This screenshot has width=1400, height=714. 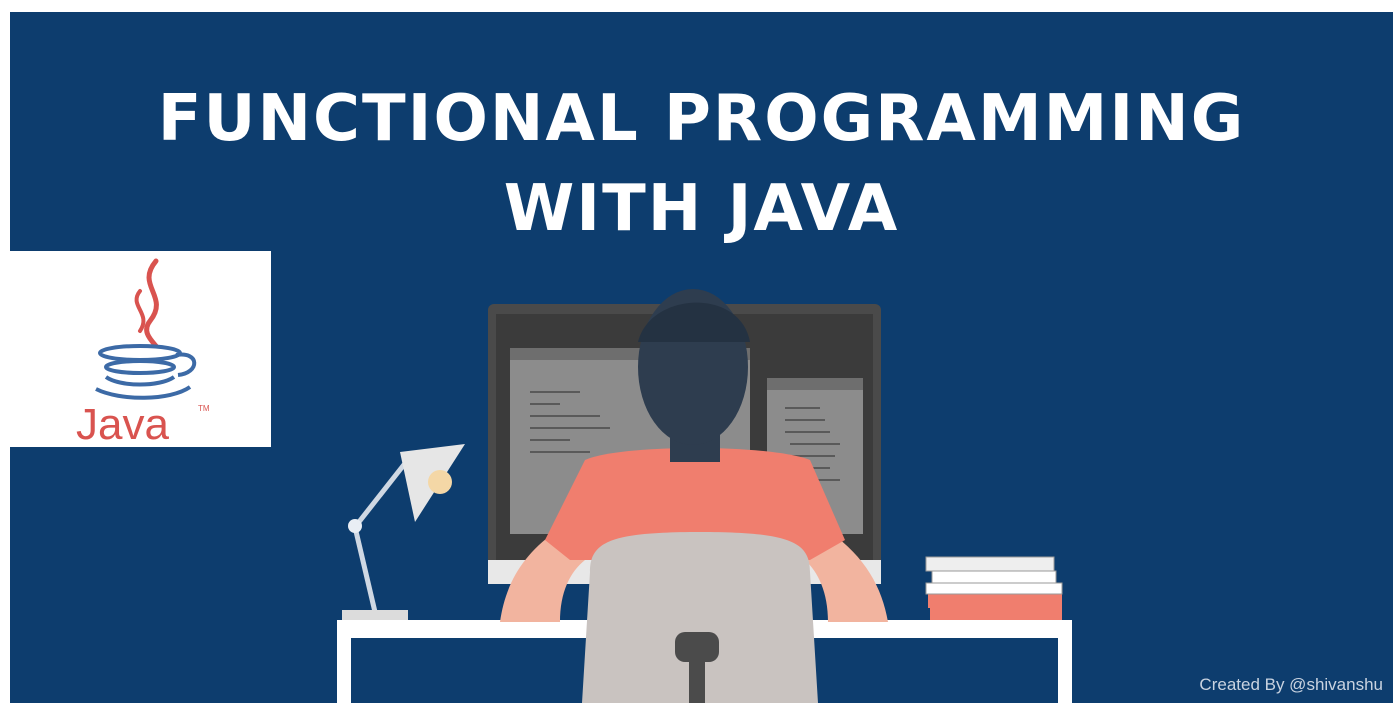 What do you see at coordinates (1291, 684) in the screenshot?
I see `credit-text: Created By @shivanshu` at bounding box center [1291, 684].